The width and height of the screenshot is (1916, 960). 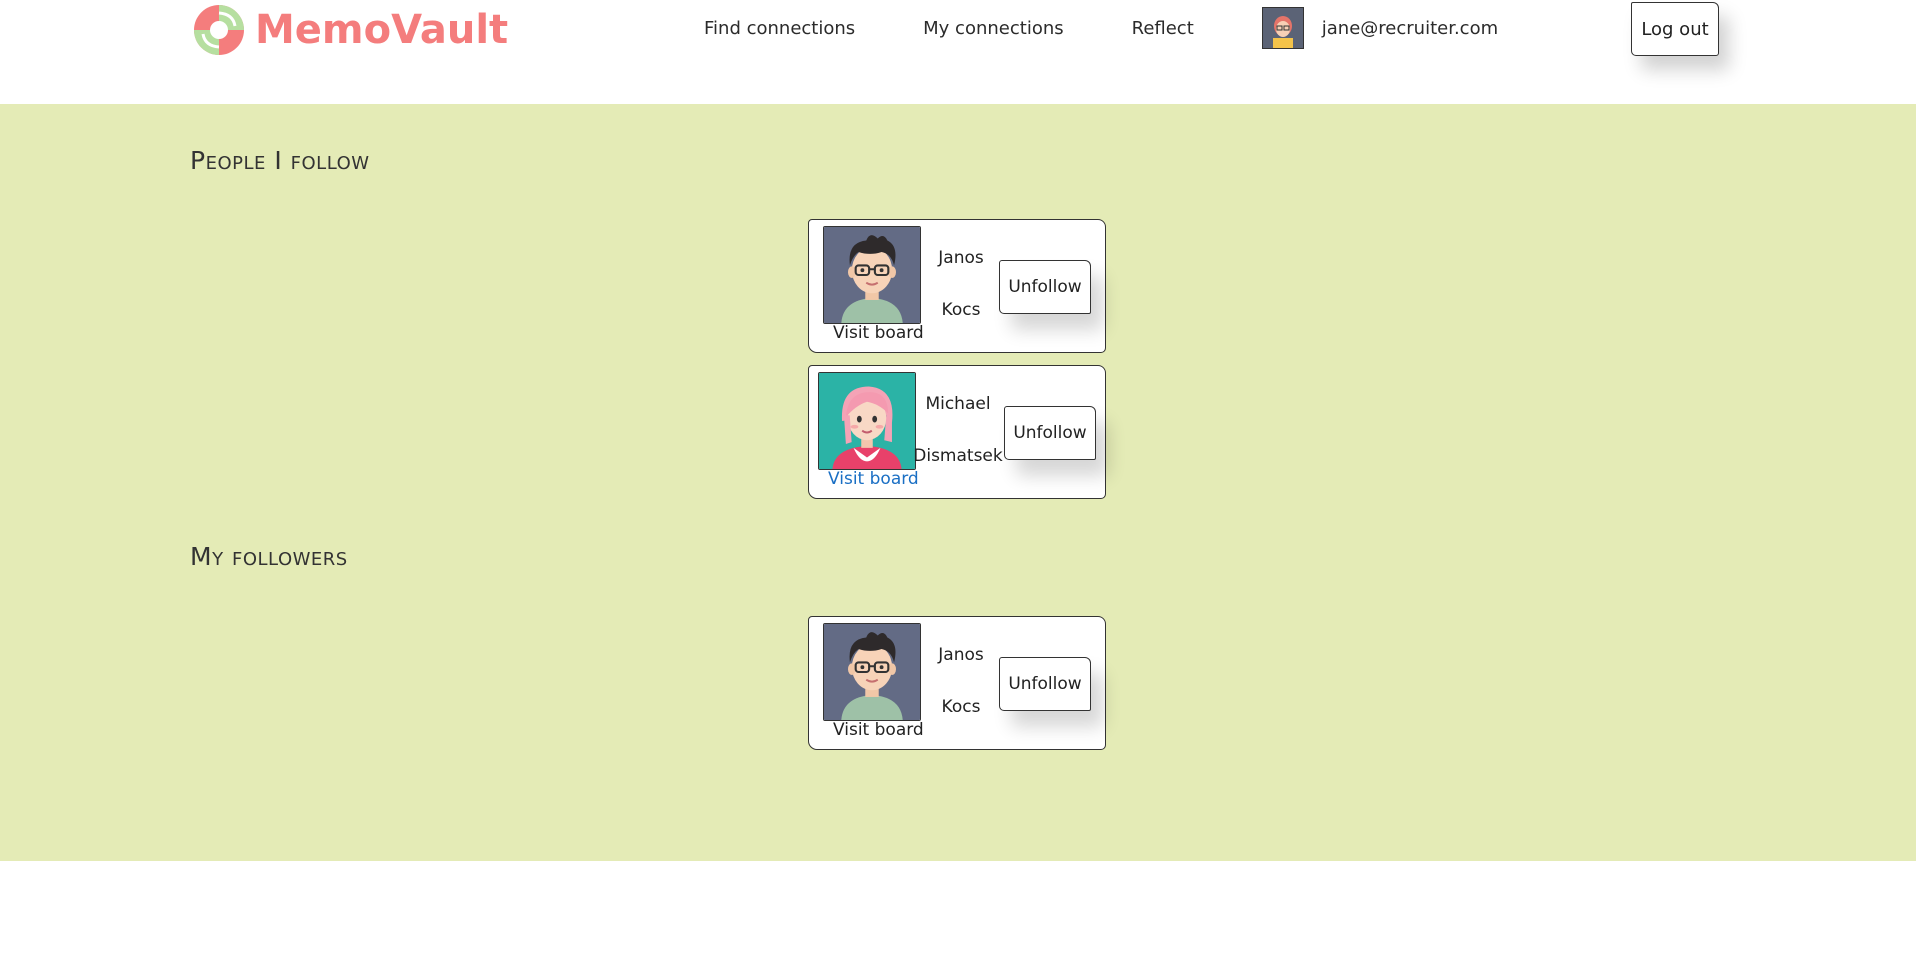 I want to click on follower-card: Visit board Janos Kocs Unfollow, so click(x=957, y=683).